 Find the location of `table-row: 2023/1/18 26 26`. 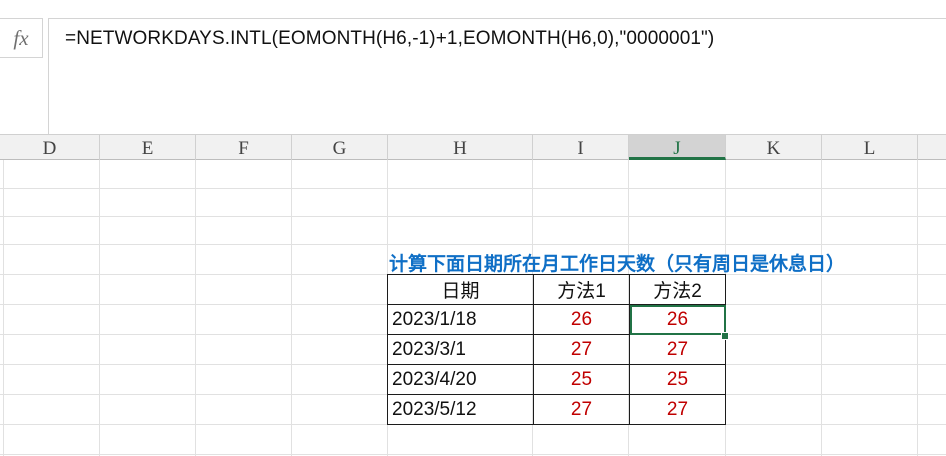

table-row: 2023/1/18 26 26 is located at coordinates (556, 319).